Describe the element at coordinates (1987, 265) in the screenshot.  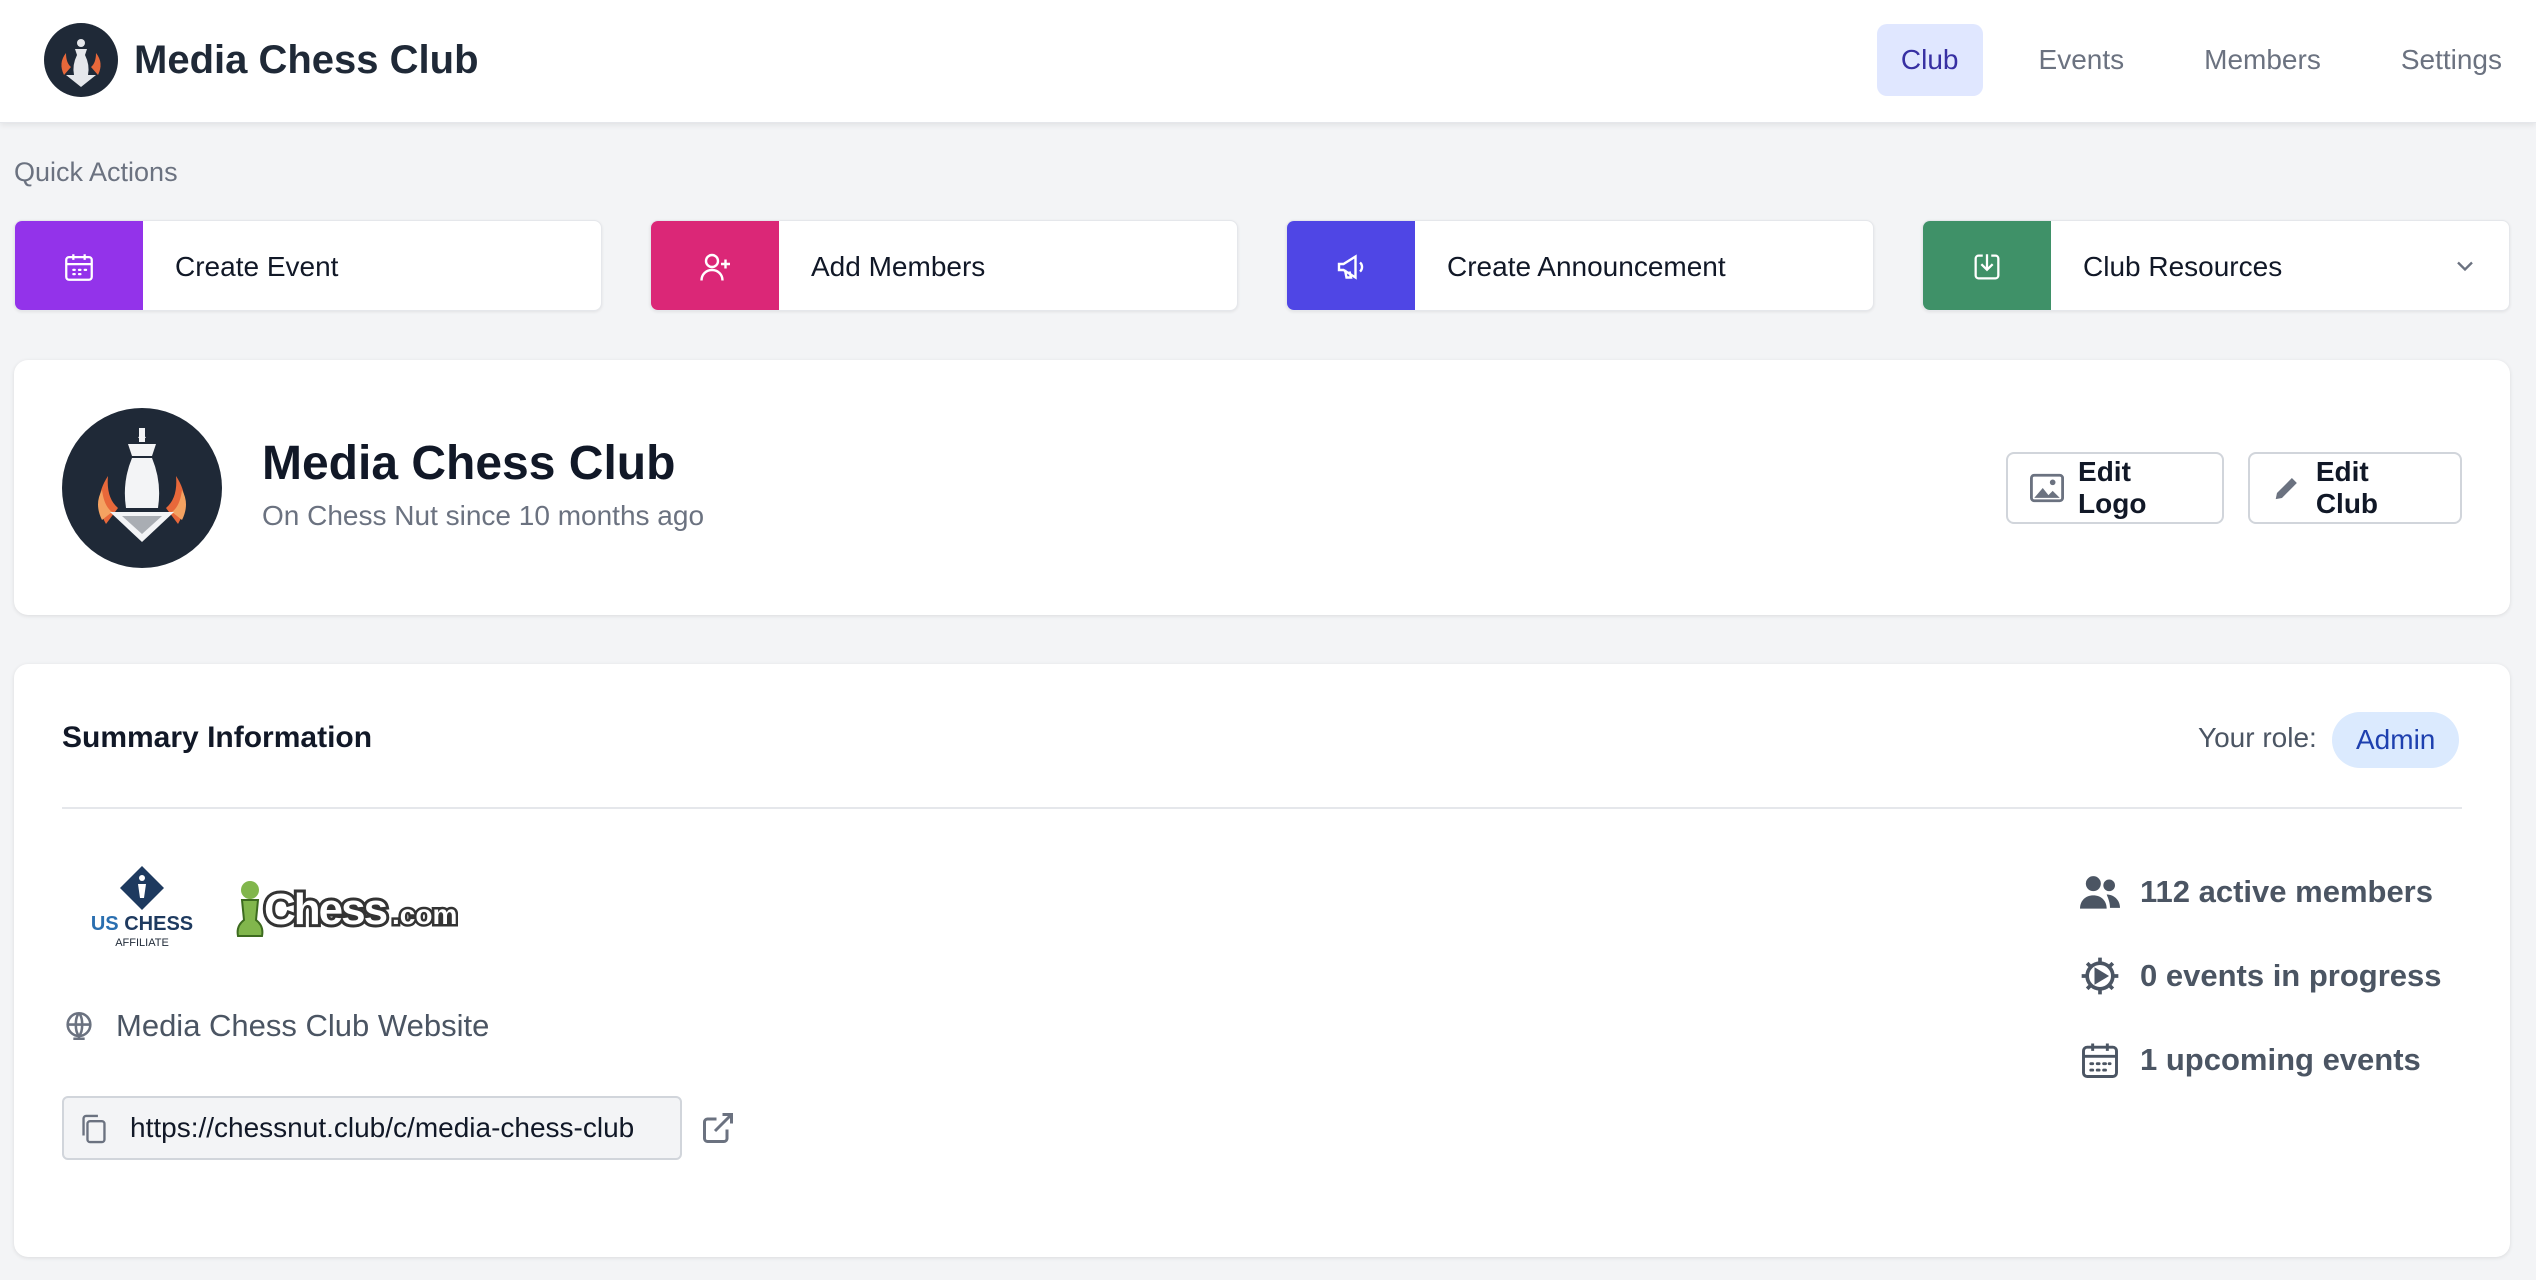
I see `download-icon` at that location.